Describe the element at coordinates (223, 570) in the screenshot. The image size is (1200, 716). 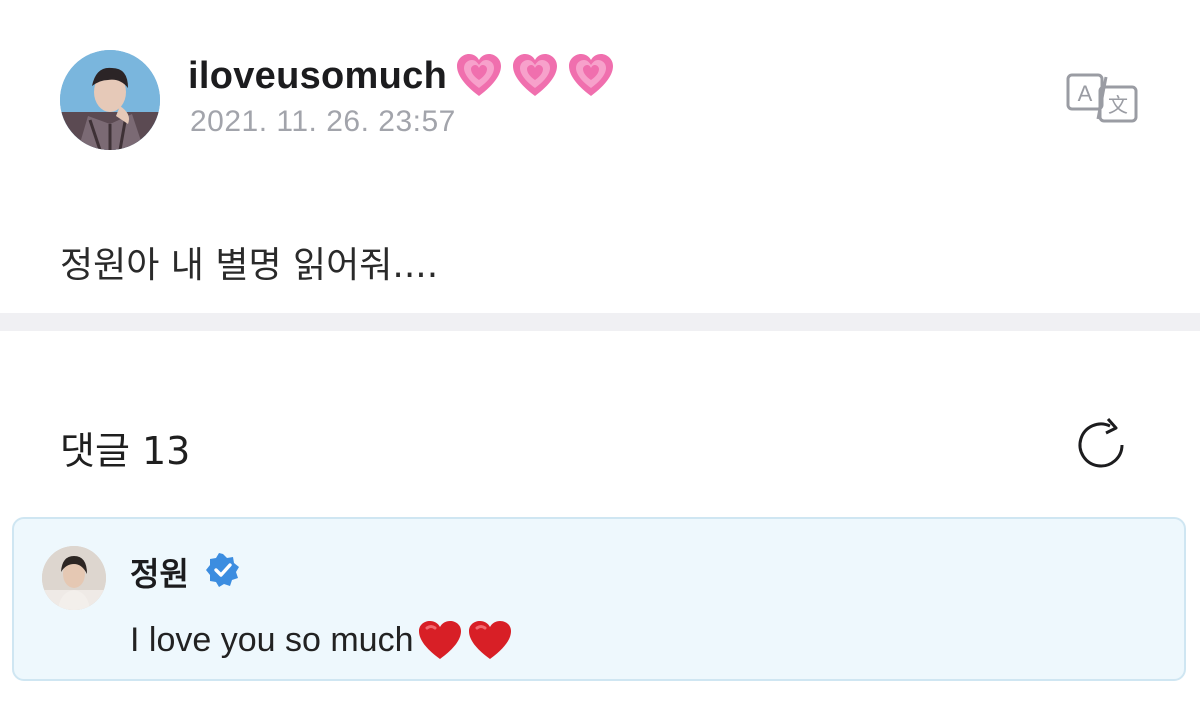
I see `verified-badge-icon` at that location.